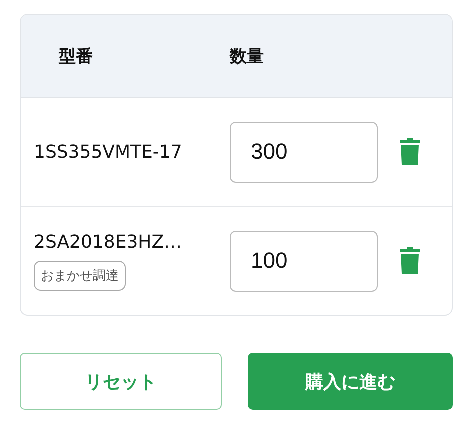 Image resolution: width=471 pixels, height=429 pixels. I want to click on tag: おまかせ調達, so click(80, 275).